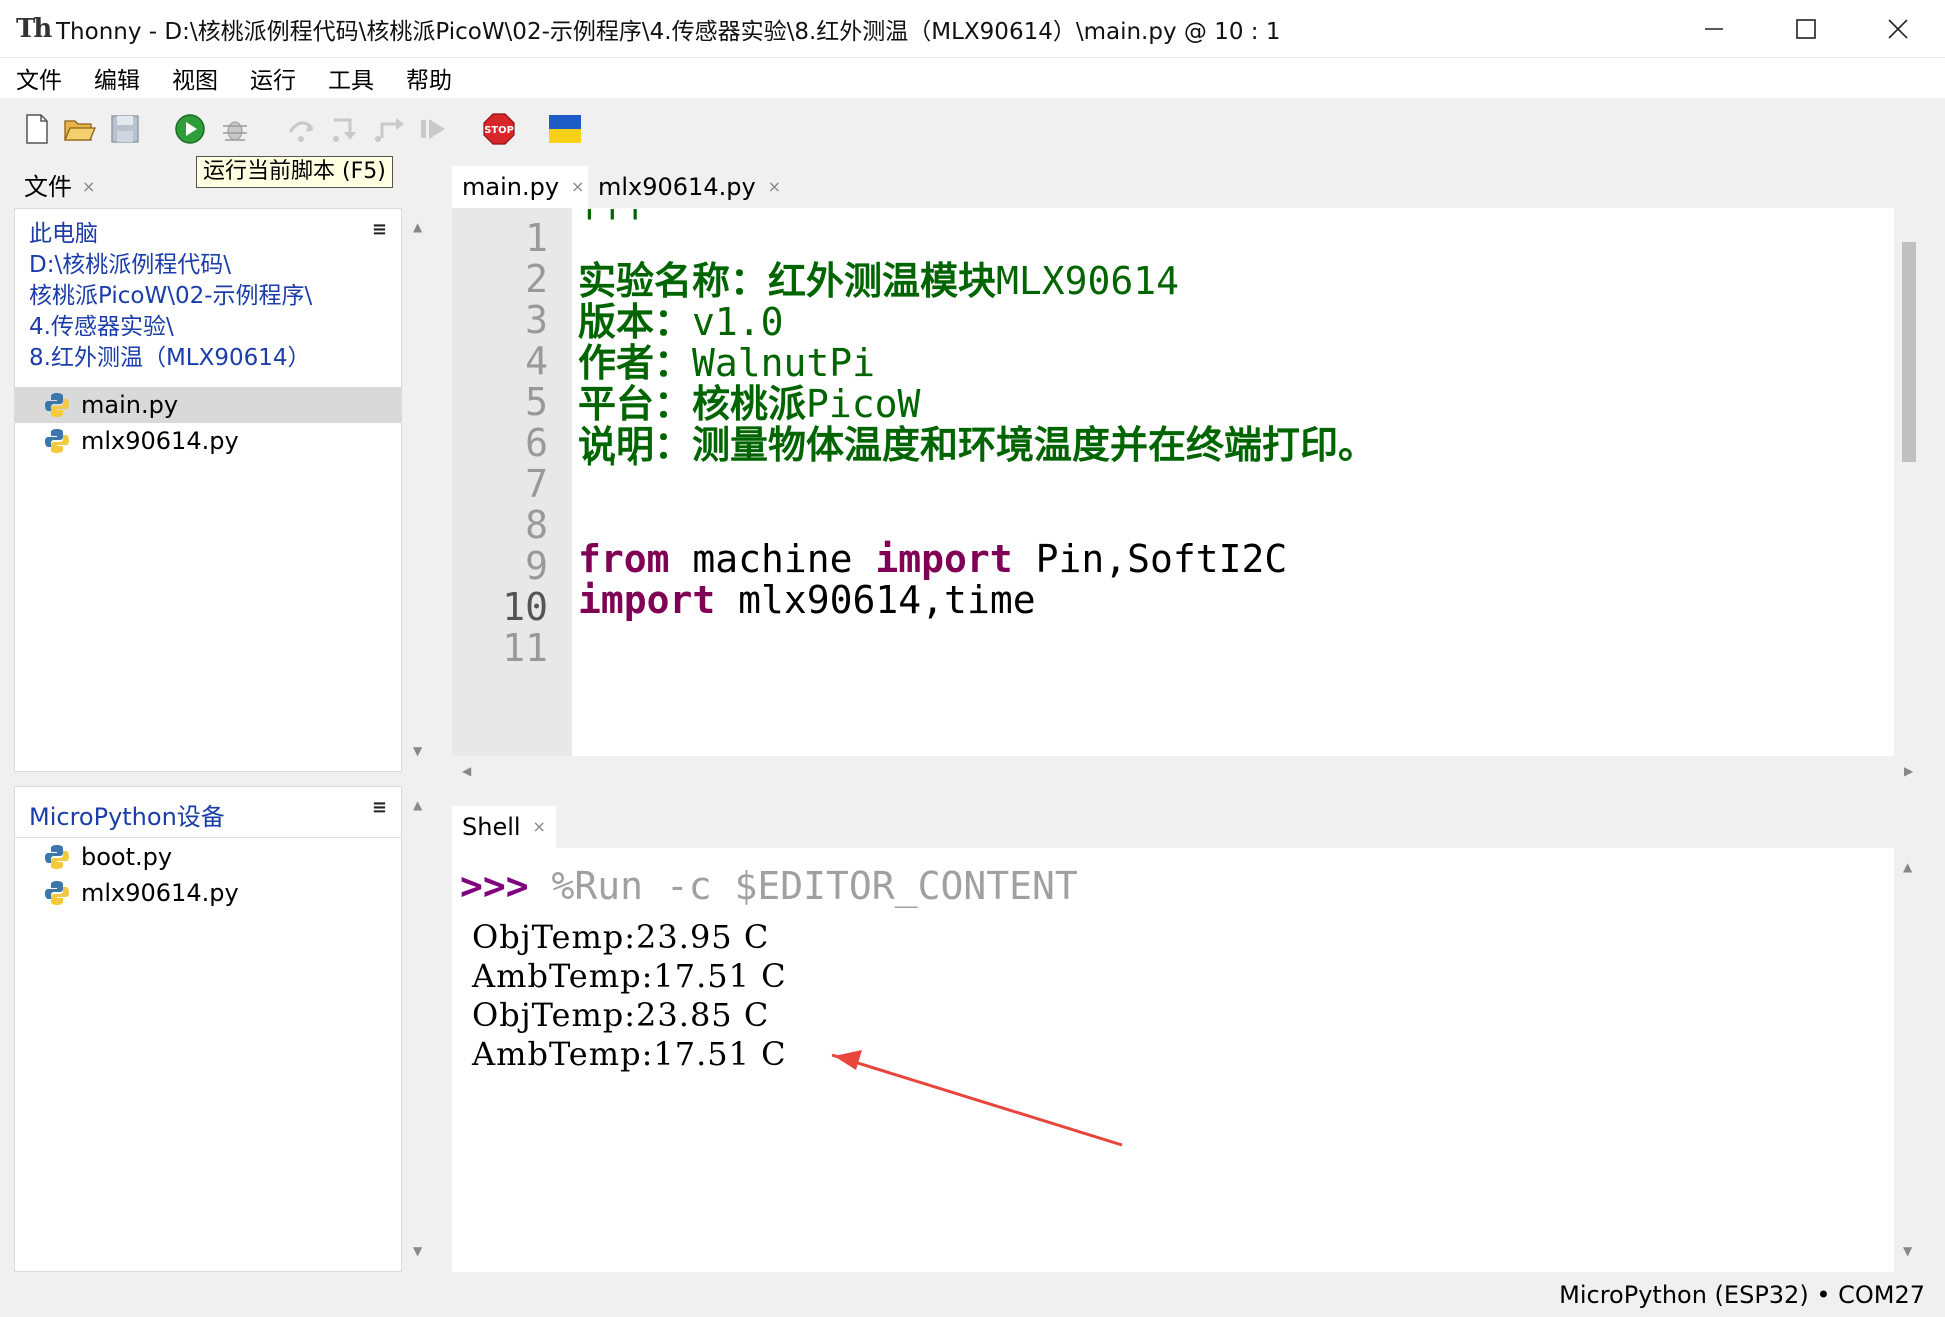 The width and height of the screenshot is (1945, 1317). I want to click on device-panel: MicroPython设备 ≡ boot.py mlx90614.py, so click(208, 1029).